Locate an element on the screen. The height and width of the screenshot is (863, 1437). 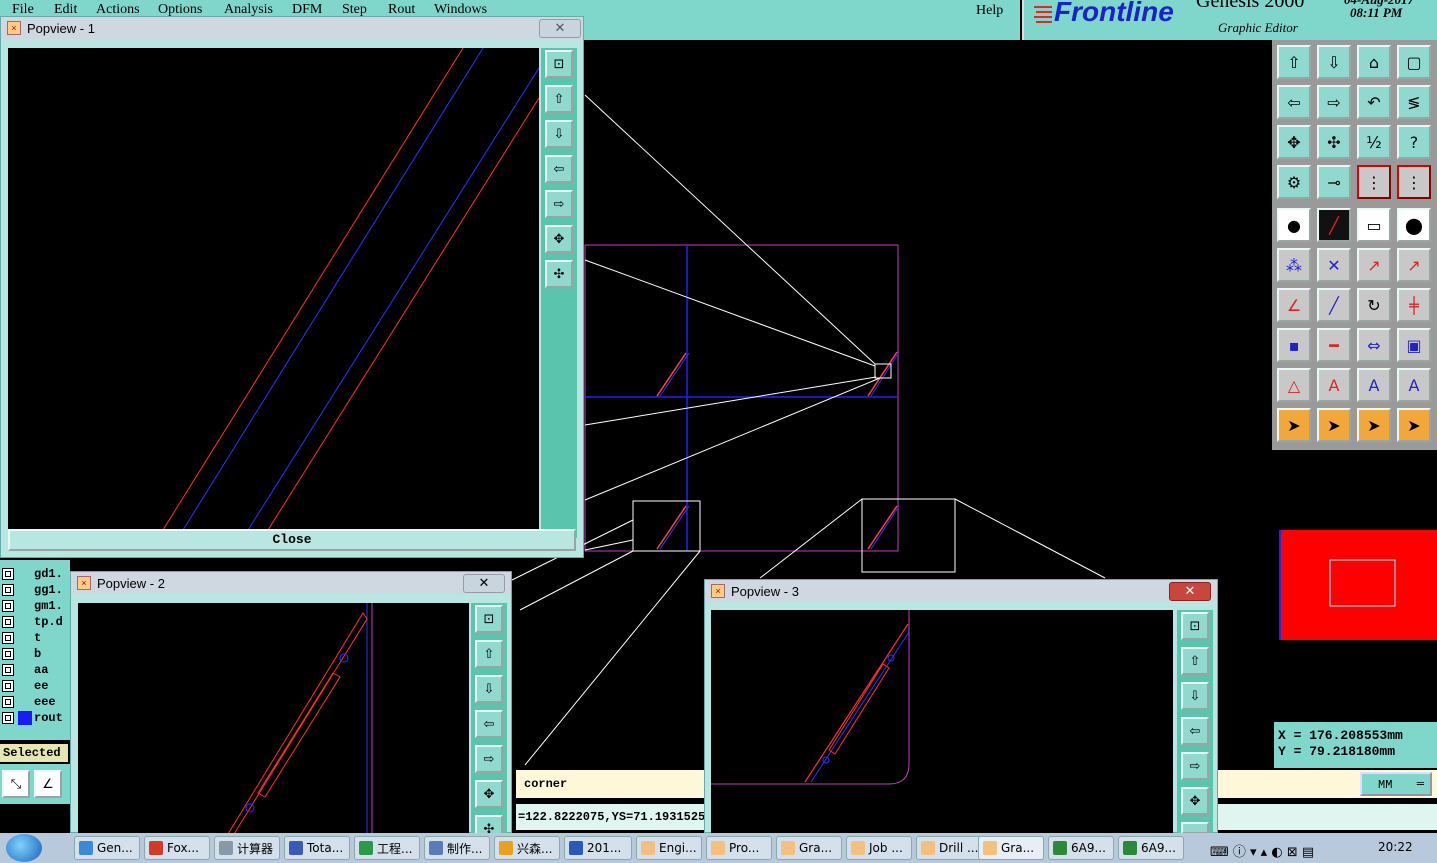
move-icon: ↗ is located at coordinates (1374, 265).